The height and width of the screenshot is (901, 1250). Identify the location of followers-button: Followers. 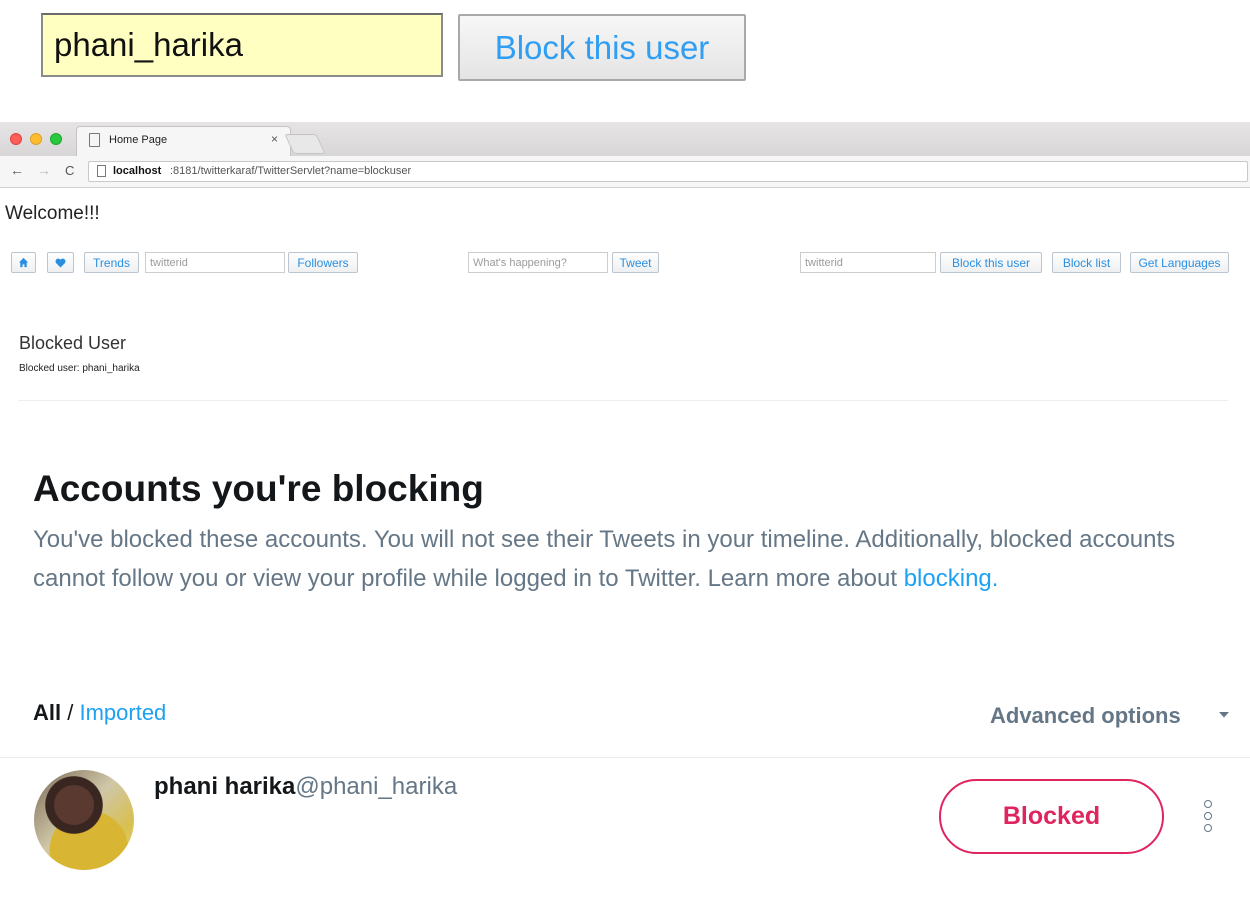
(323, 262).